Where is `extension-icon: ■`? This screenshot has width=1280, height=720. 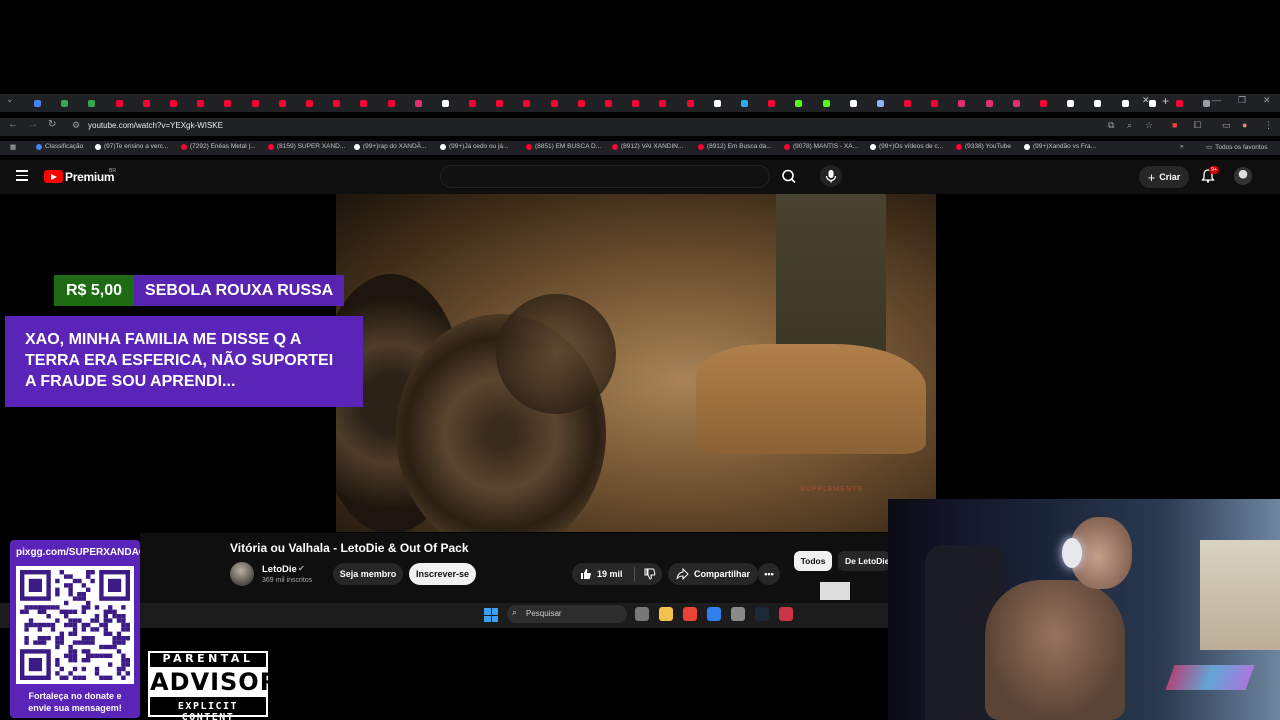 extension-icon: ■ is located at coordinates (1174, 125).